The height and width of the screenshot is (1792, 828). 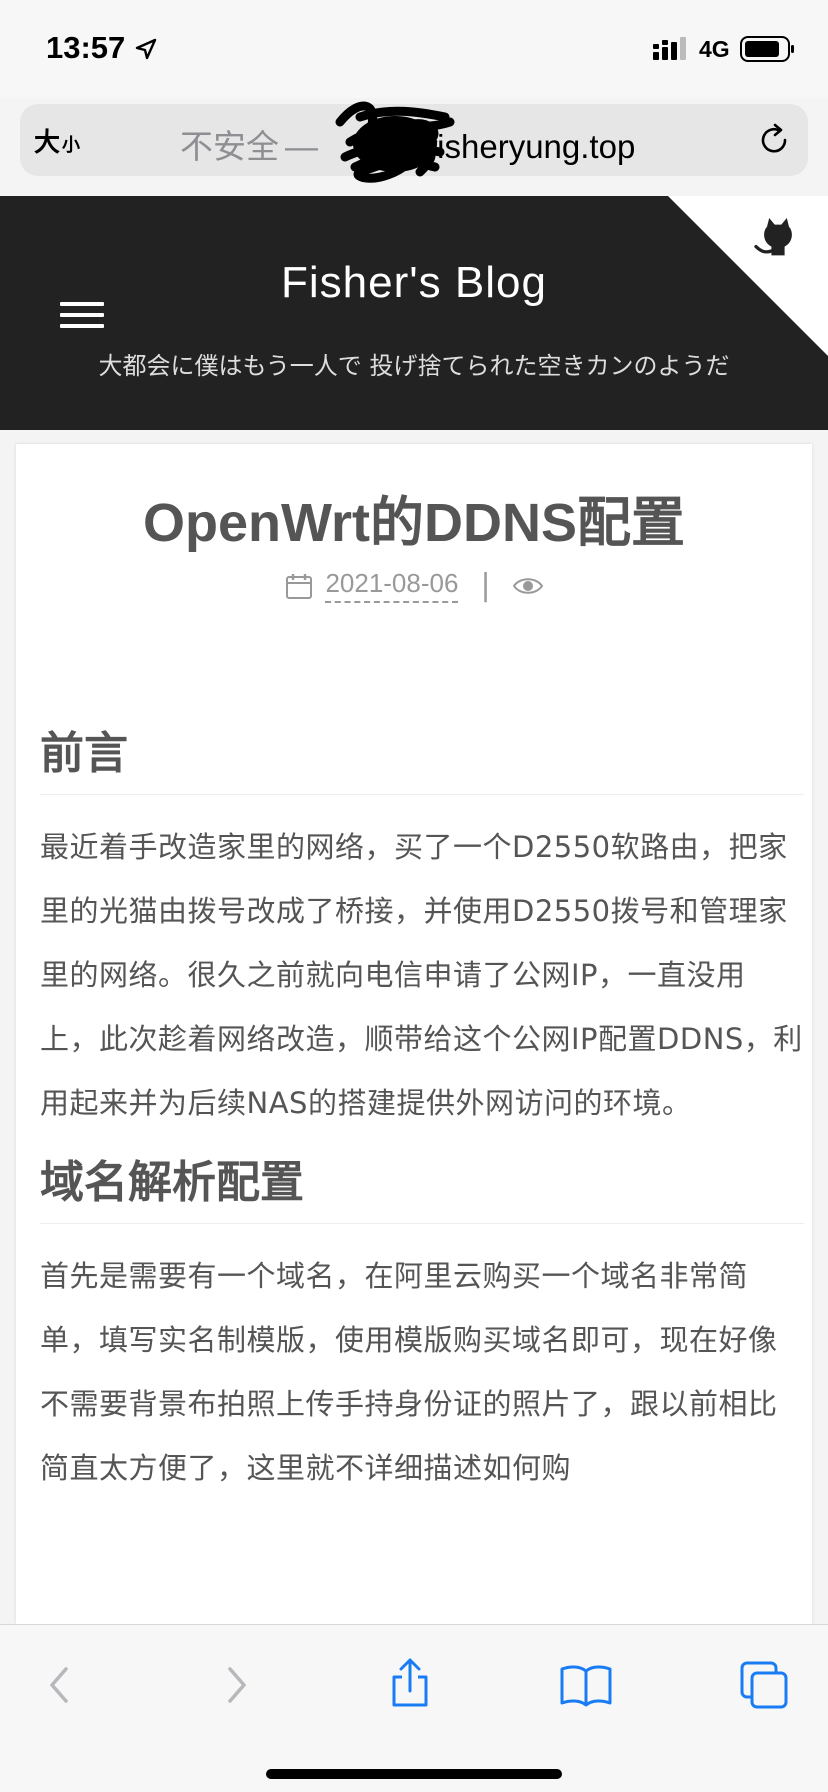 I want to click on insecure-label: 不安全, so click(x=229, y=146).